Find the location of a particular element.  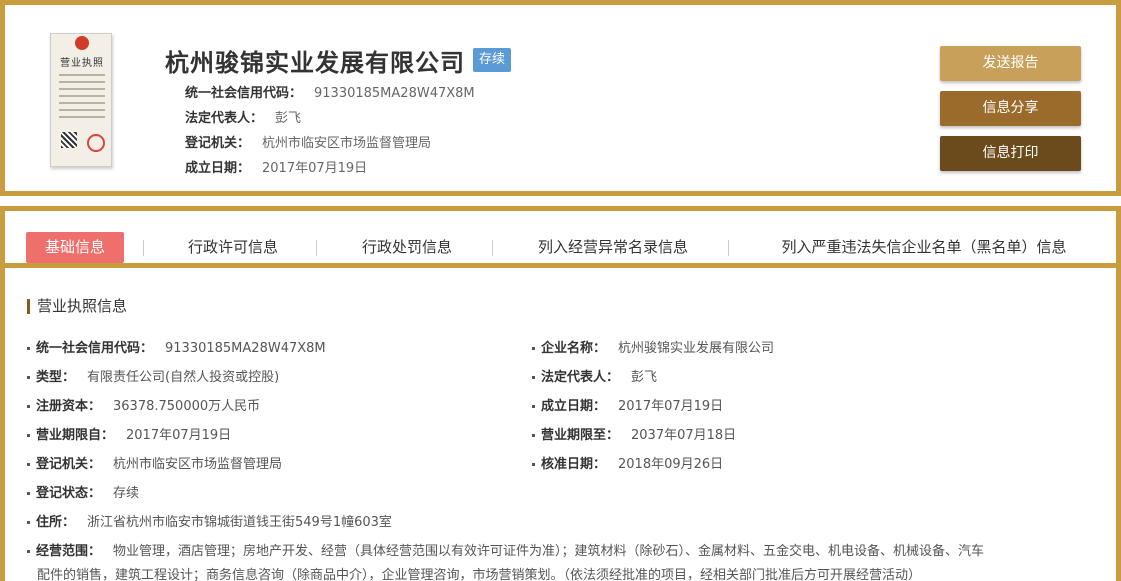

label: 类型： is located at coordinates (56, 377).